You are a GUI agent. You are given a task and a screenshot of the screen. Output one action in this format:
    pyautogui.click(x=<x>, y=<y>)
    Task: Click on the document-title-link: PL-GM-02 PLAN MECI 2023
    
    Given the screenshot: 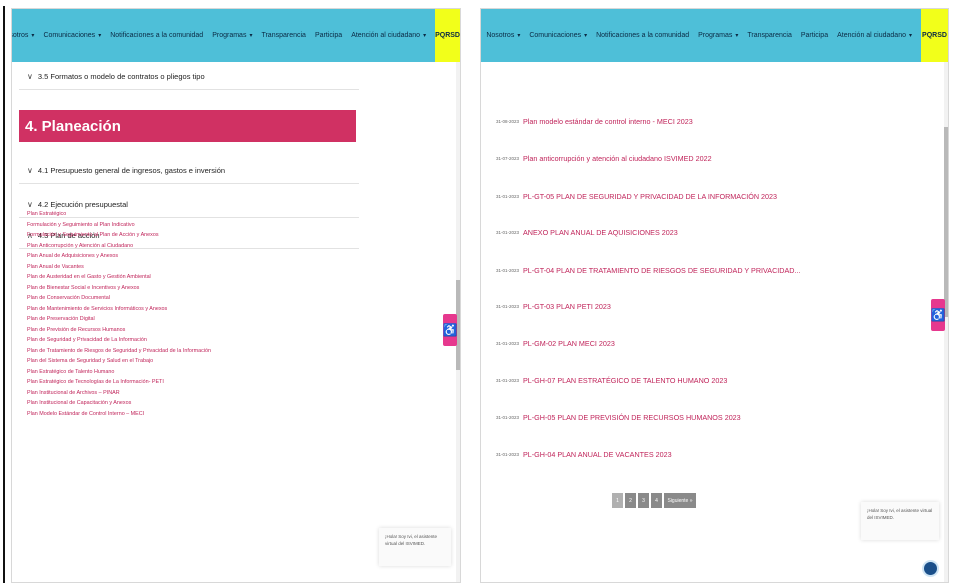 What is the action you would take?
    pyautogui.click(x=569, y=343)
    